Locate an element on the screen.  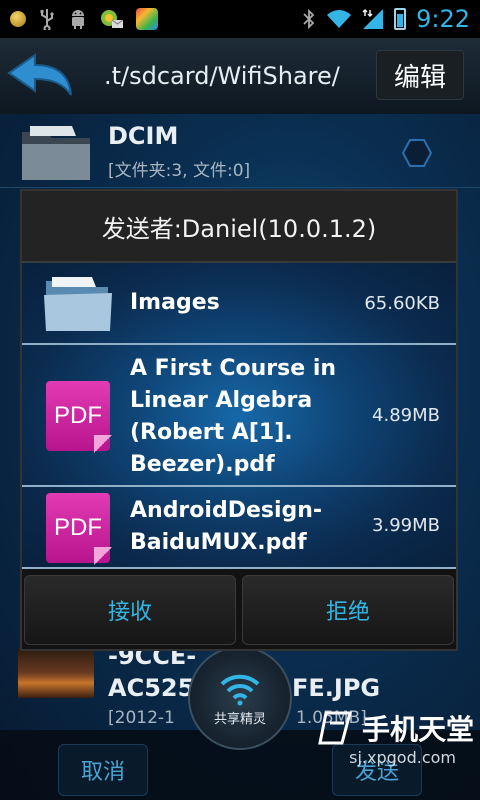
dialog-title: 发送者:Daniel(10.0.1.2) is located at coordinates (239, 227).